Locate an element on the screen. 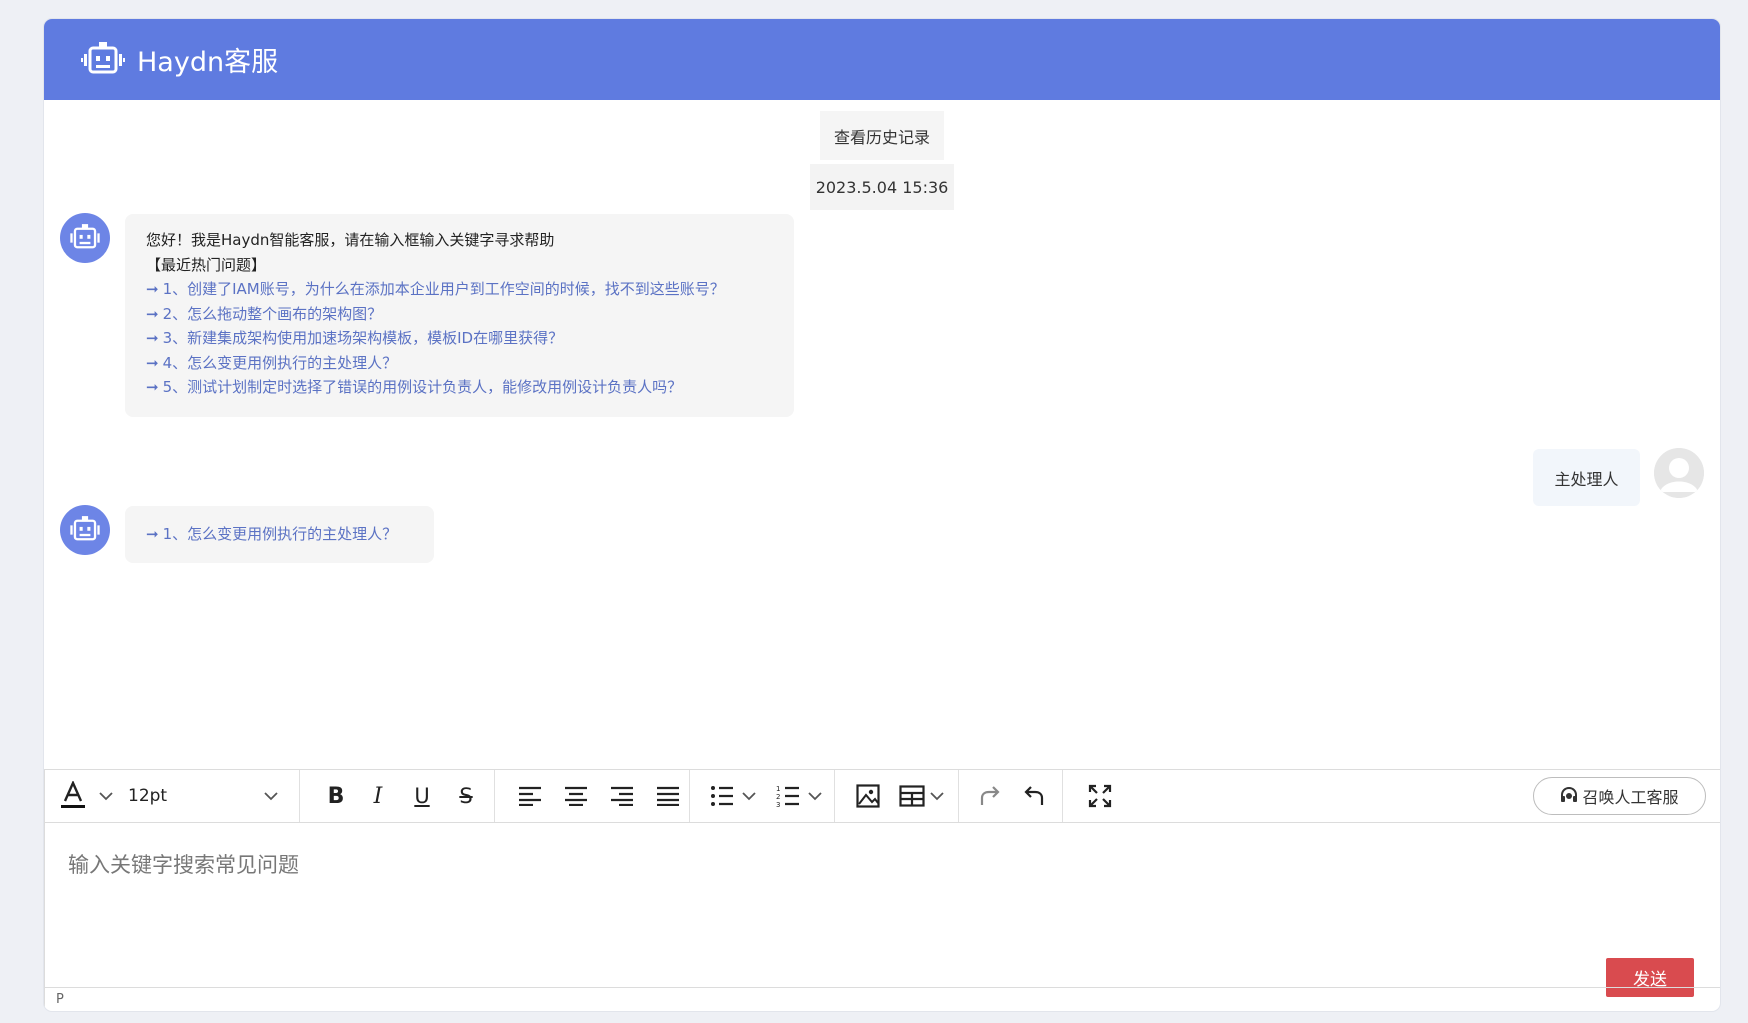 This screenshot has width=1748, height=1023. font-color-icon is located at coordinates (73, 796).